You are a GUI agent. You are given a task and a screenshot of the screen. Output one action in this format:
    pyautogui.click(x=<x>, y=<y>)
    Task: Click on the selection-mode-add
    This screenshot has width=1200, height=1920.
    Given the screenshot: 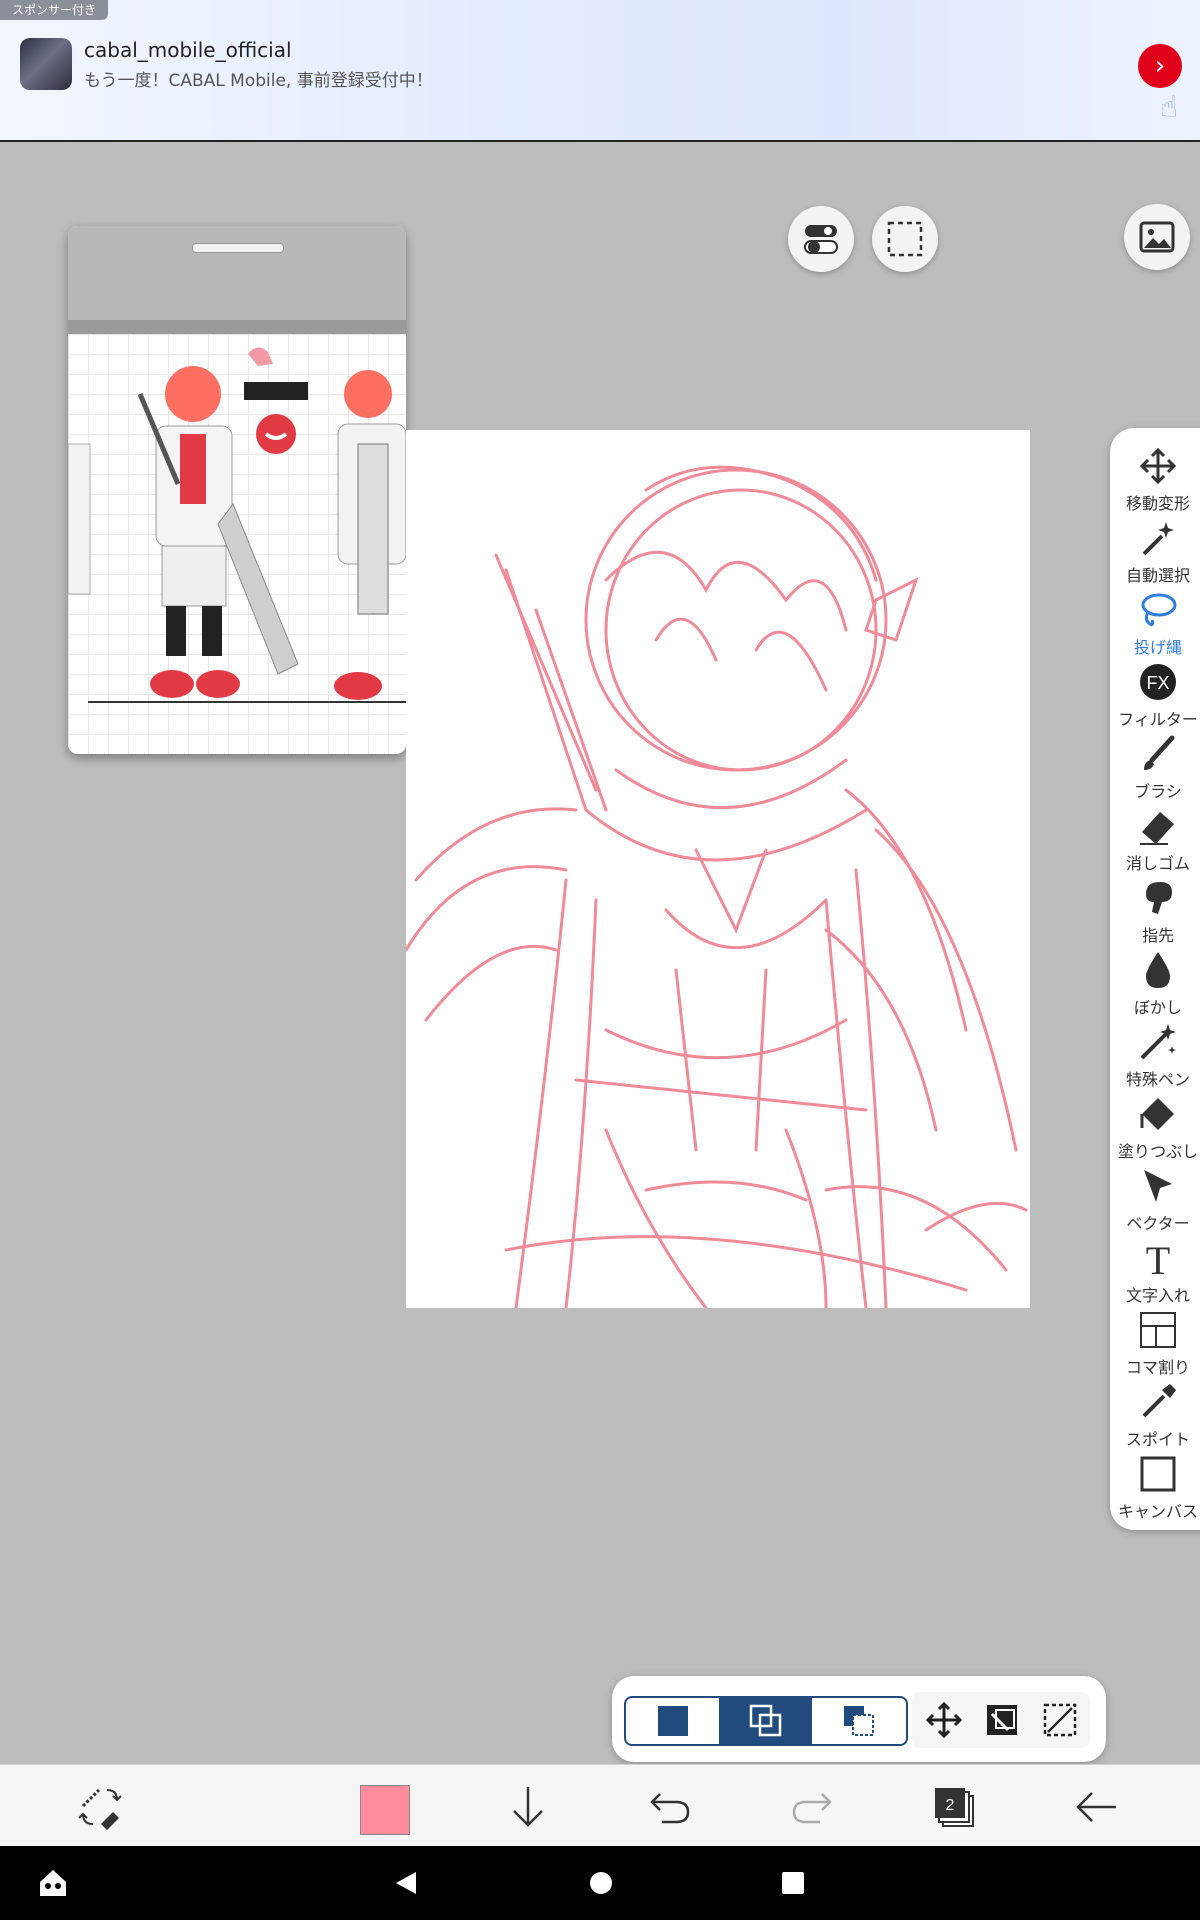 What is the action you would take?
    pyautogui.click(x=765, y=1721)
    